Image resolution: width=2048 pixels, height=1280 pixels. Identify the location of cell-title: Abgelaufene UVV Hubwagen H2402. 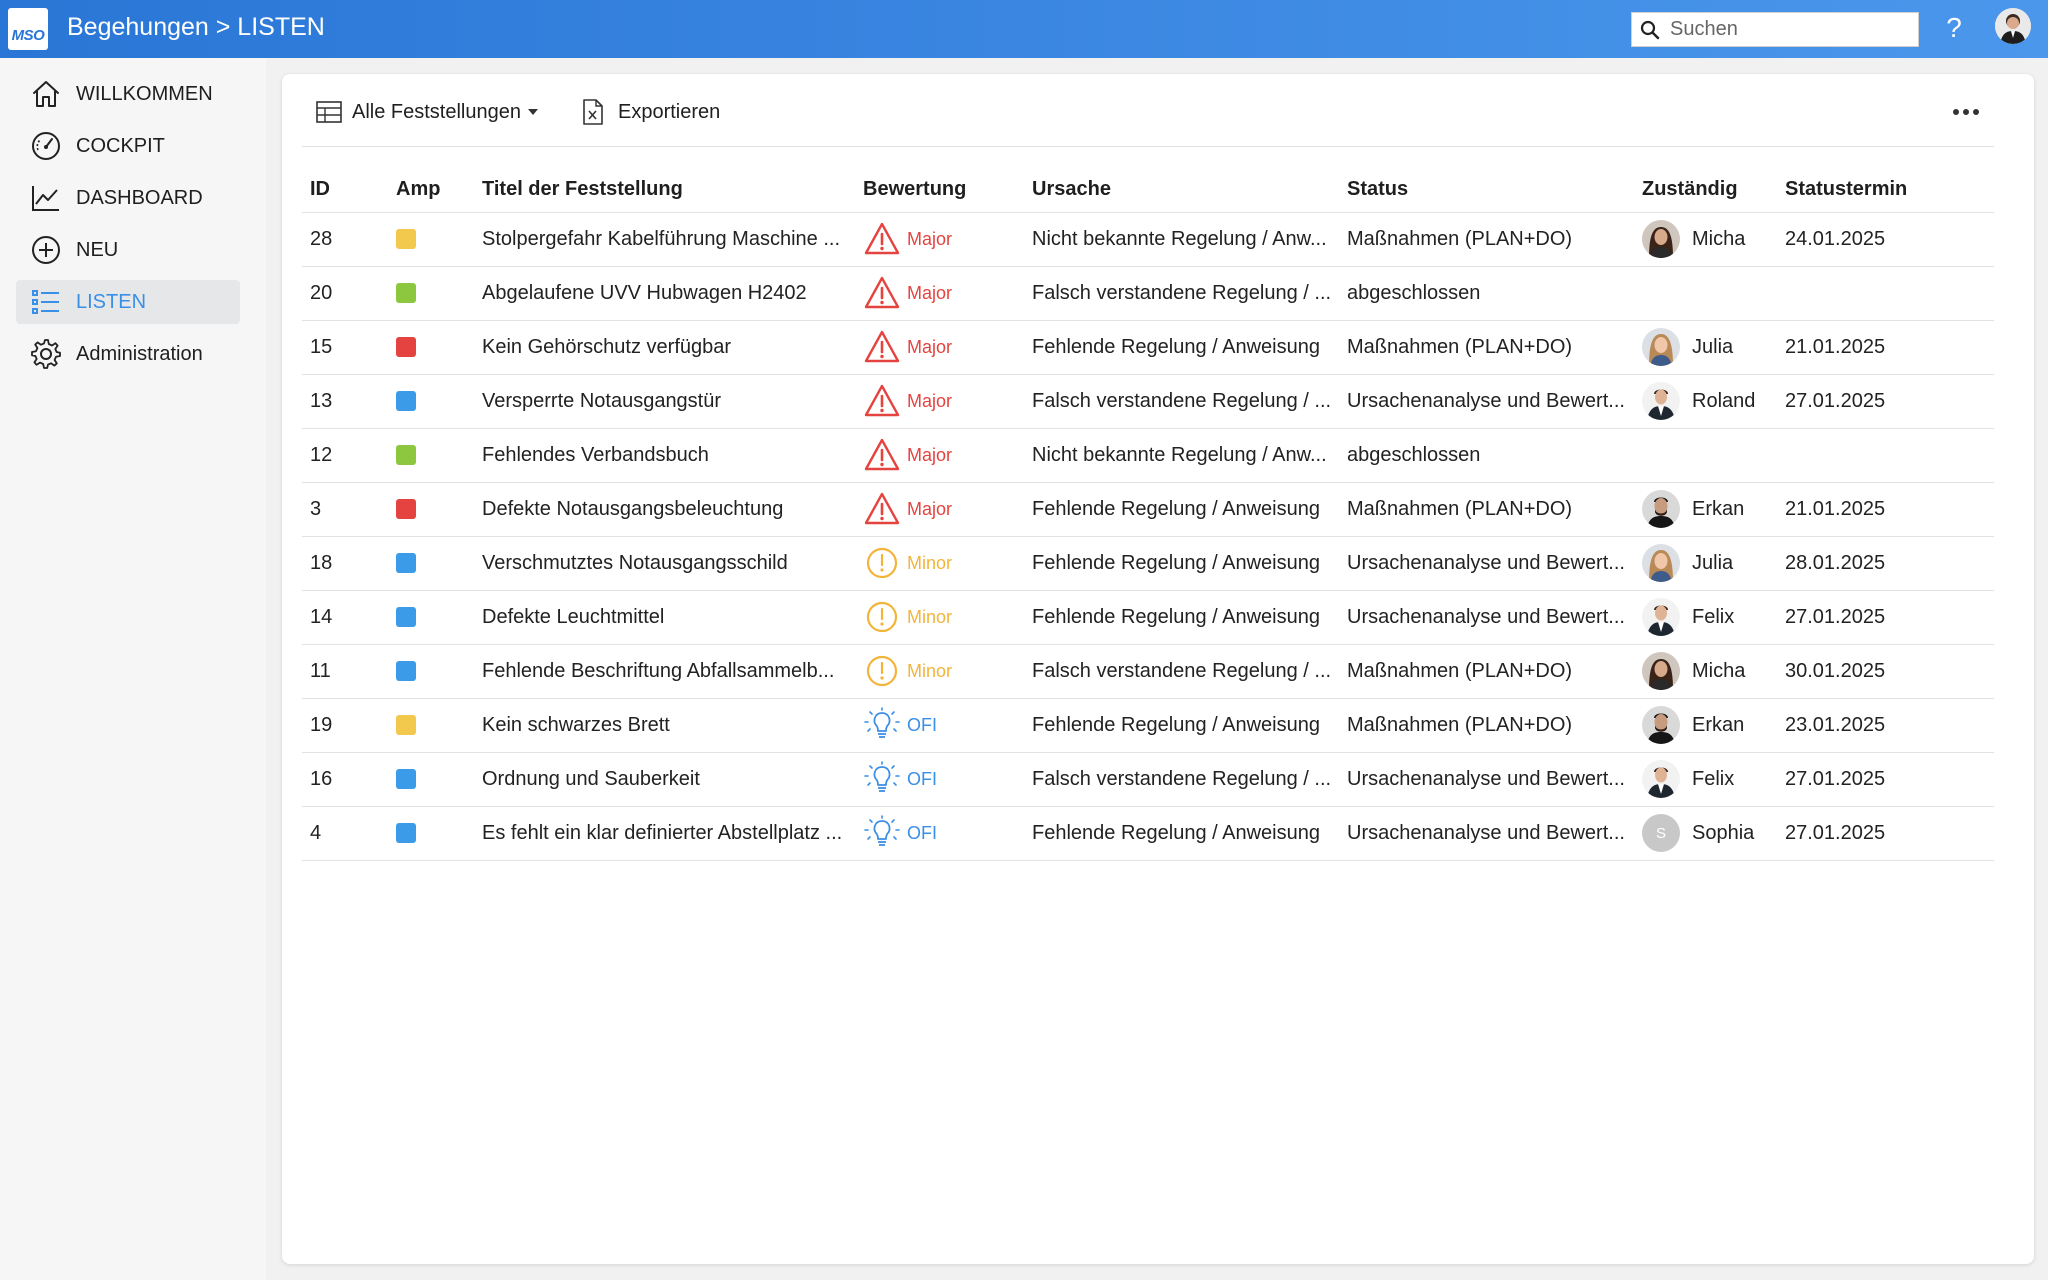
(664, 293).